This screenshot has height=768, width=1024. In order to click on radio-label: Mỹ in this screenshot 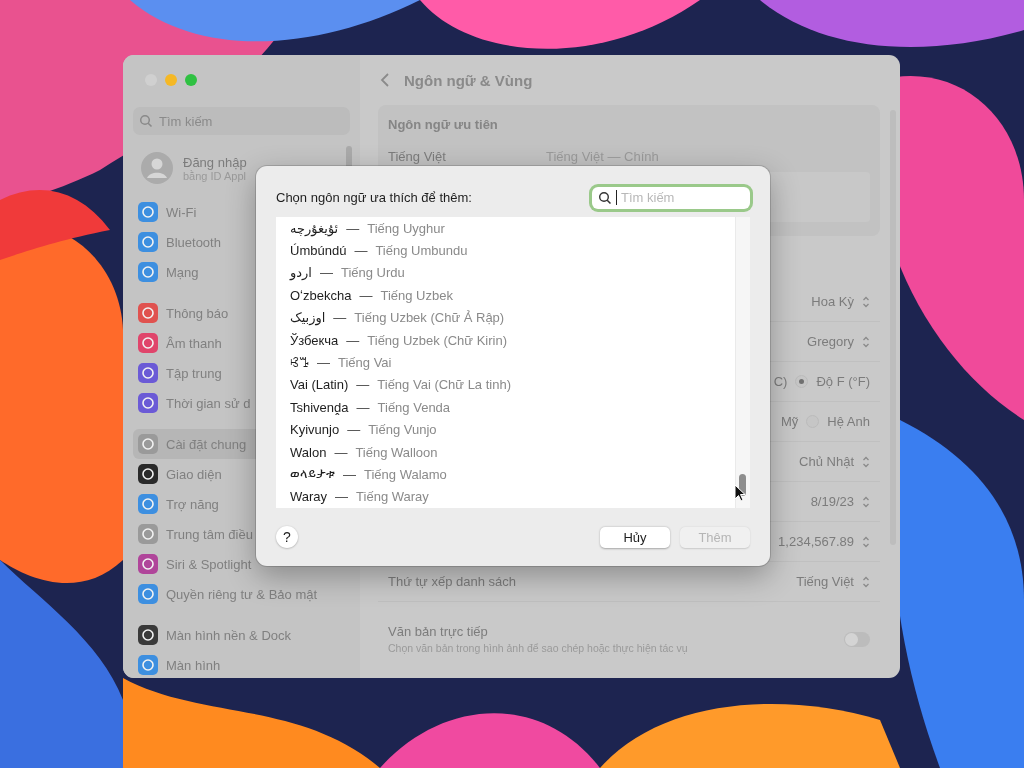, I will do `click(790, 421)`.